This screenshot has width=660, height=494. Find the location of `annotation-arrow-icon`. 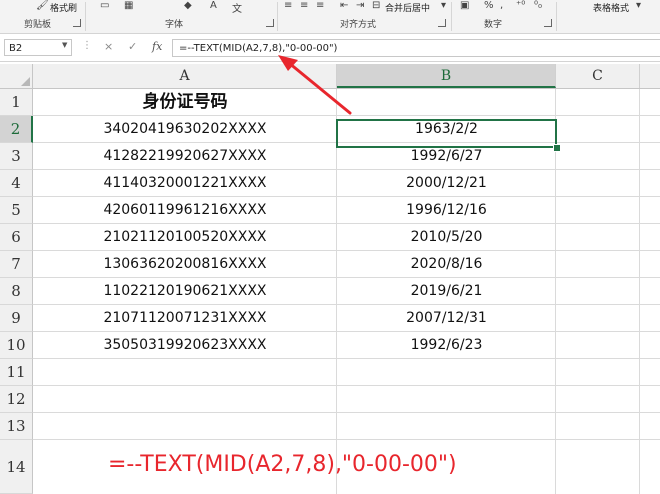

annotation-arrow-icon is located at coordinates (315, 85).